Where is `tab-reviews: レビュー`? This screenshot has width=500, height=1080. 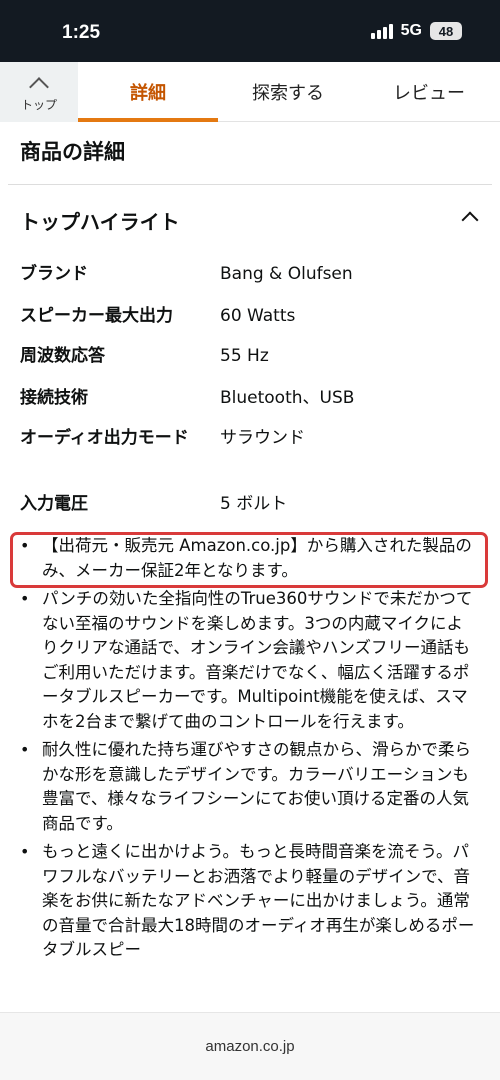
tab-reviews: レビュー is located at coordinates (429, 92).